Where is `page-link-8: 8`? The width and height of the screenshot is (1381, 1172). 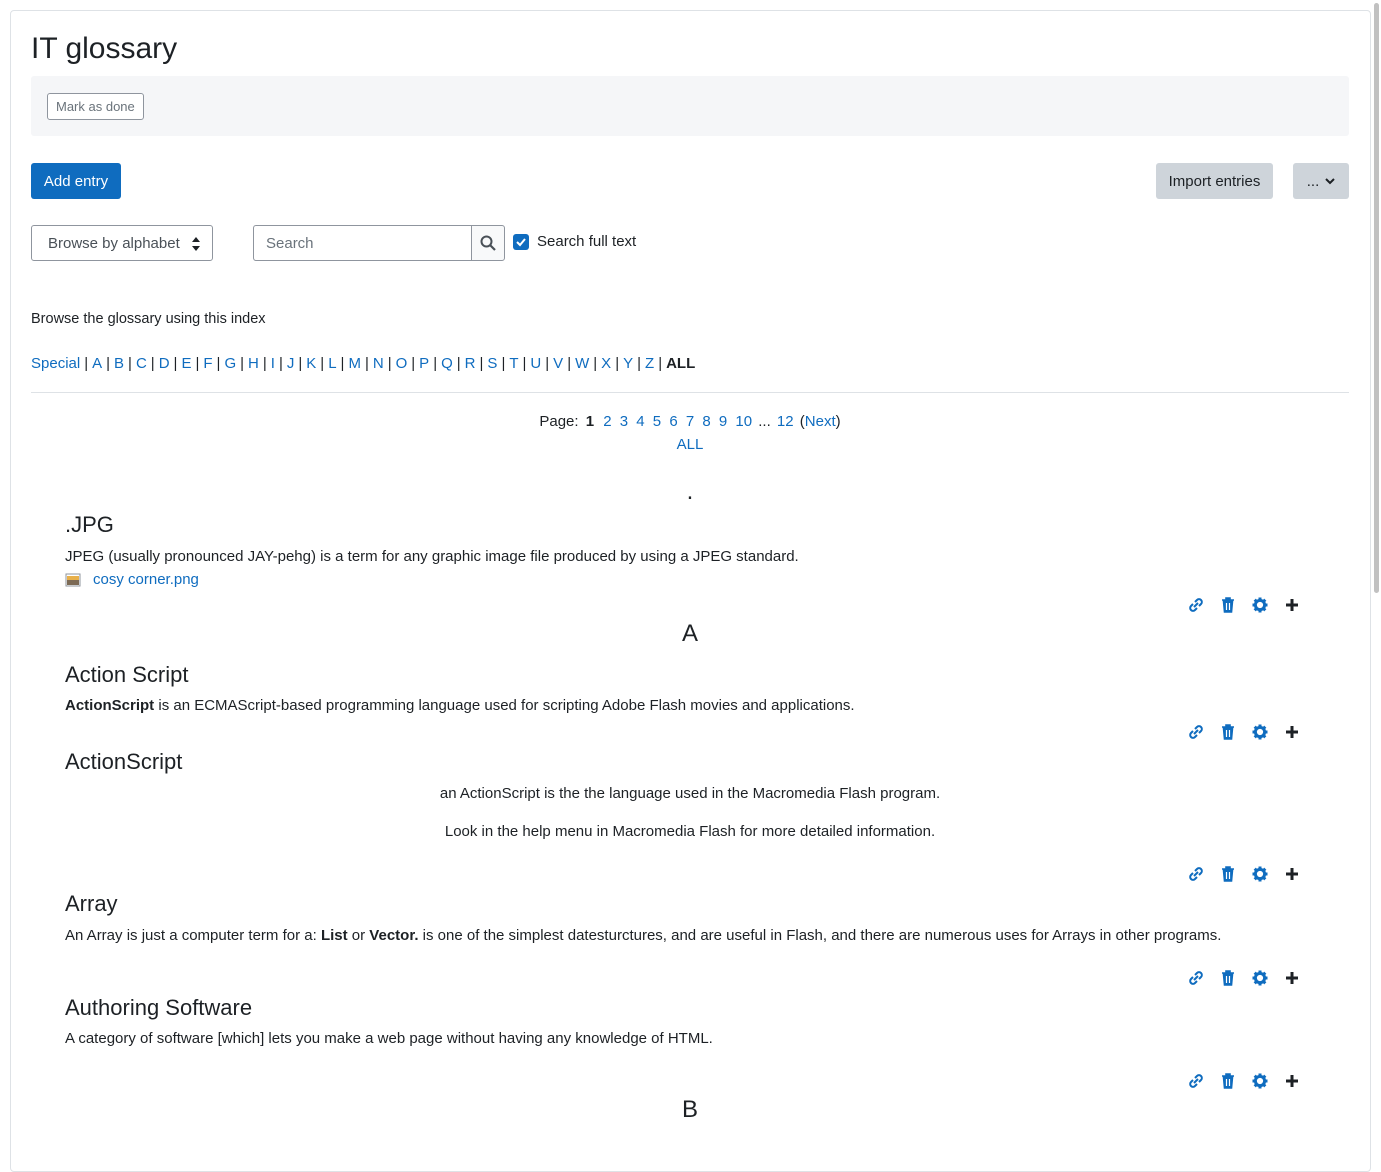 page-link-8: 8 is located at coordinates (706, 421).